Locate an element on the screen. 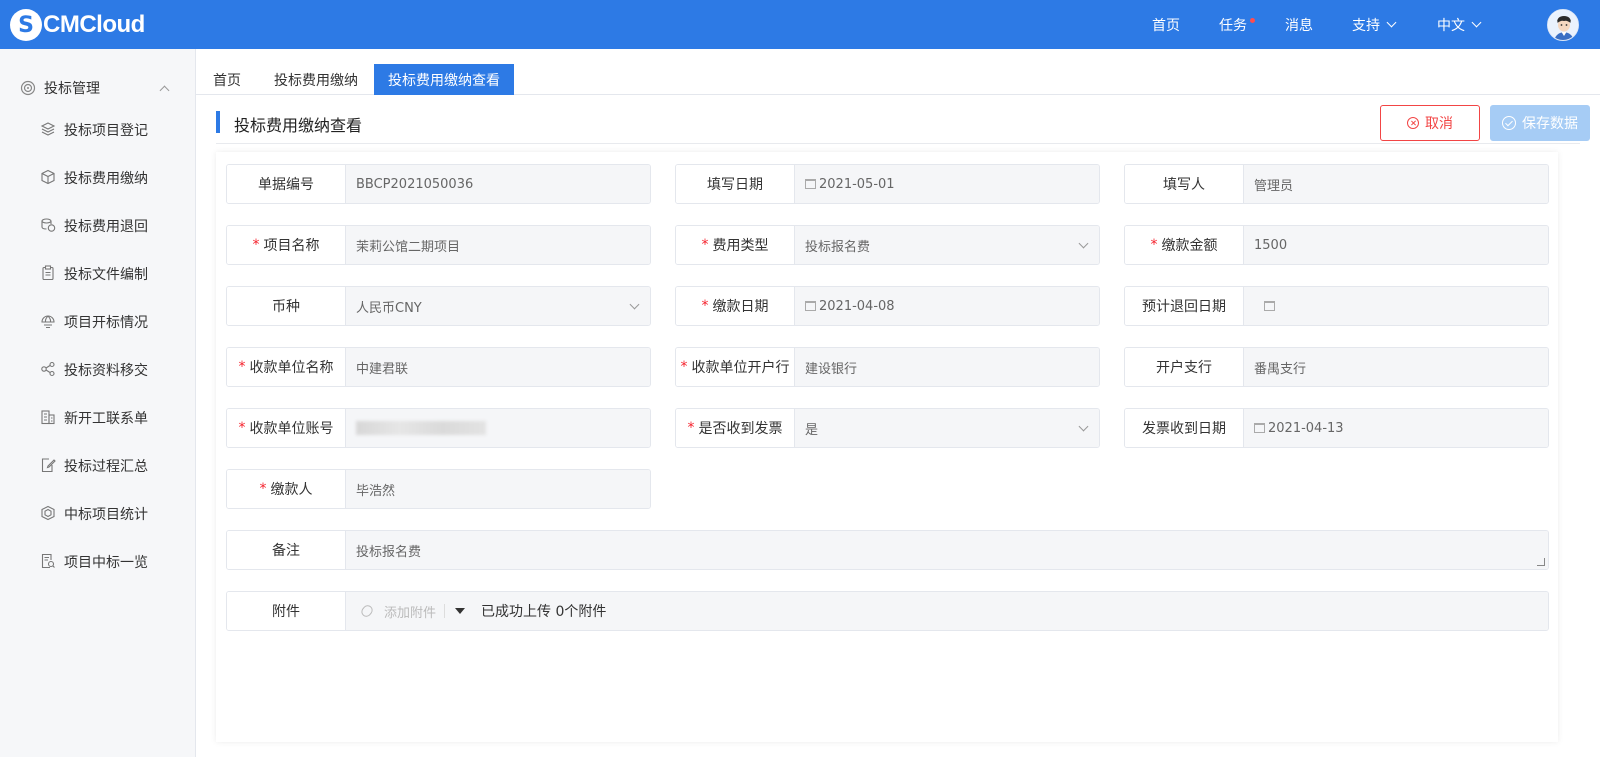 The image size is (1600, 757). fill-date-picker: 2021-05-01 is located at coordinates (947, 184).